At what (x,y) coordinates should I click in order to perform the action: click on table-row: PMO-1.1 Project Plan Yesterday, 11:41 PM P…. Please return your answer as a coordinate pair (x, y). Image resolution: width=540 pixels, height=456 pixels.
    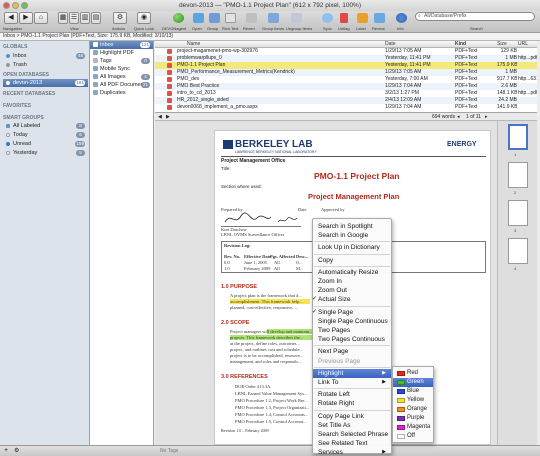
    Looking at the image, I should click on (346, 65).